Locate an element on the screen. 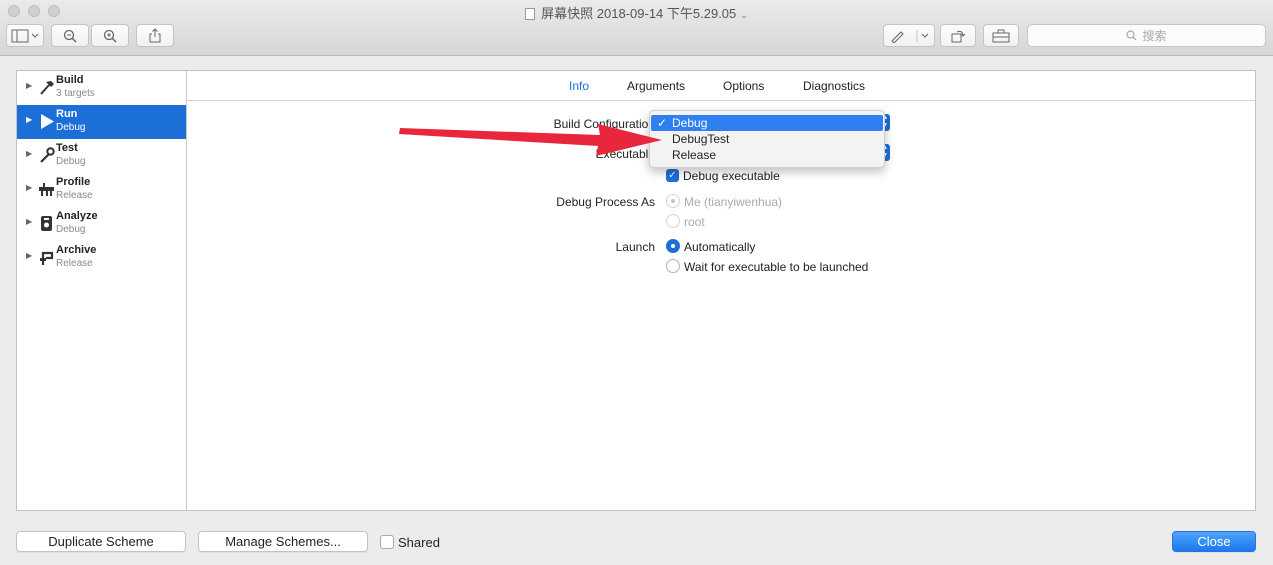 The width and height of the screenshot is (1273, 565). sidebar-icon is located at coordinates (25, 35).